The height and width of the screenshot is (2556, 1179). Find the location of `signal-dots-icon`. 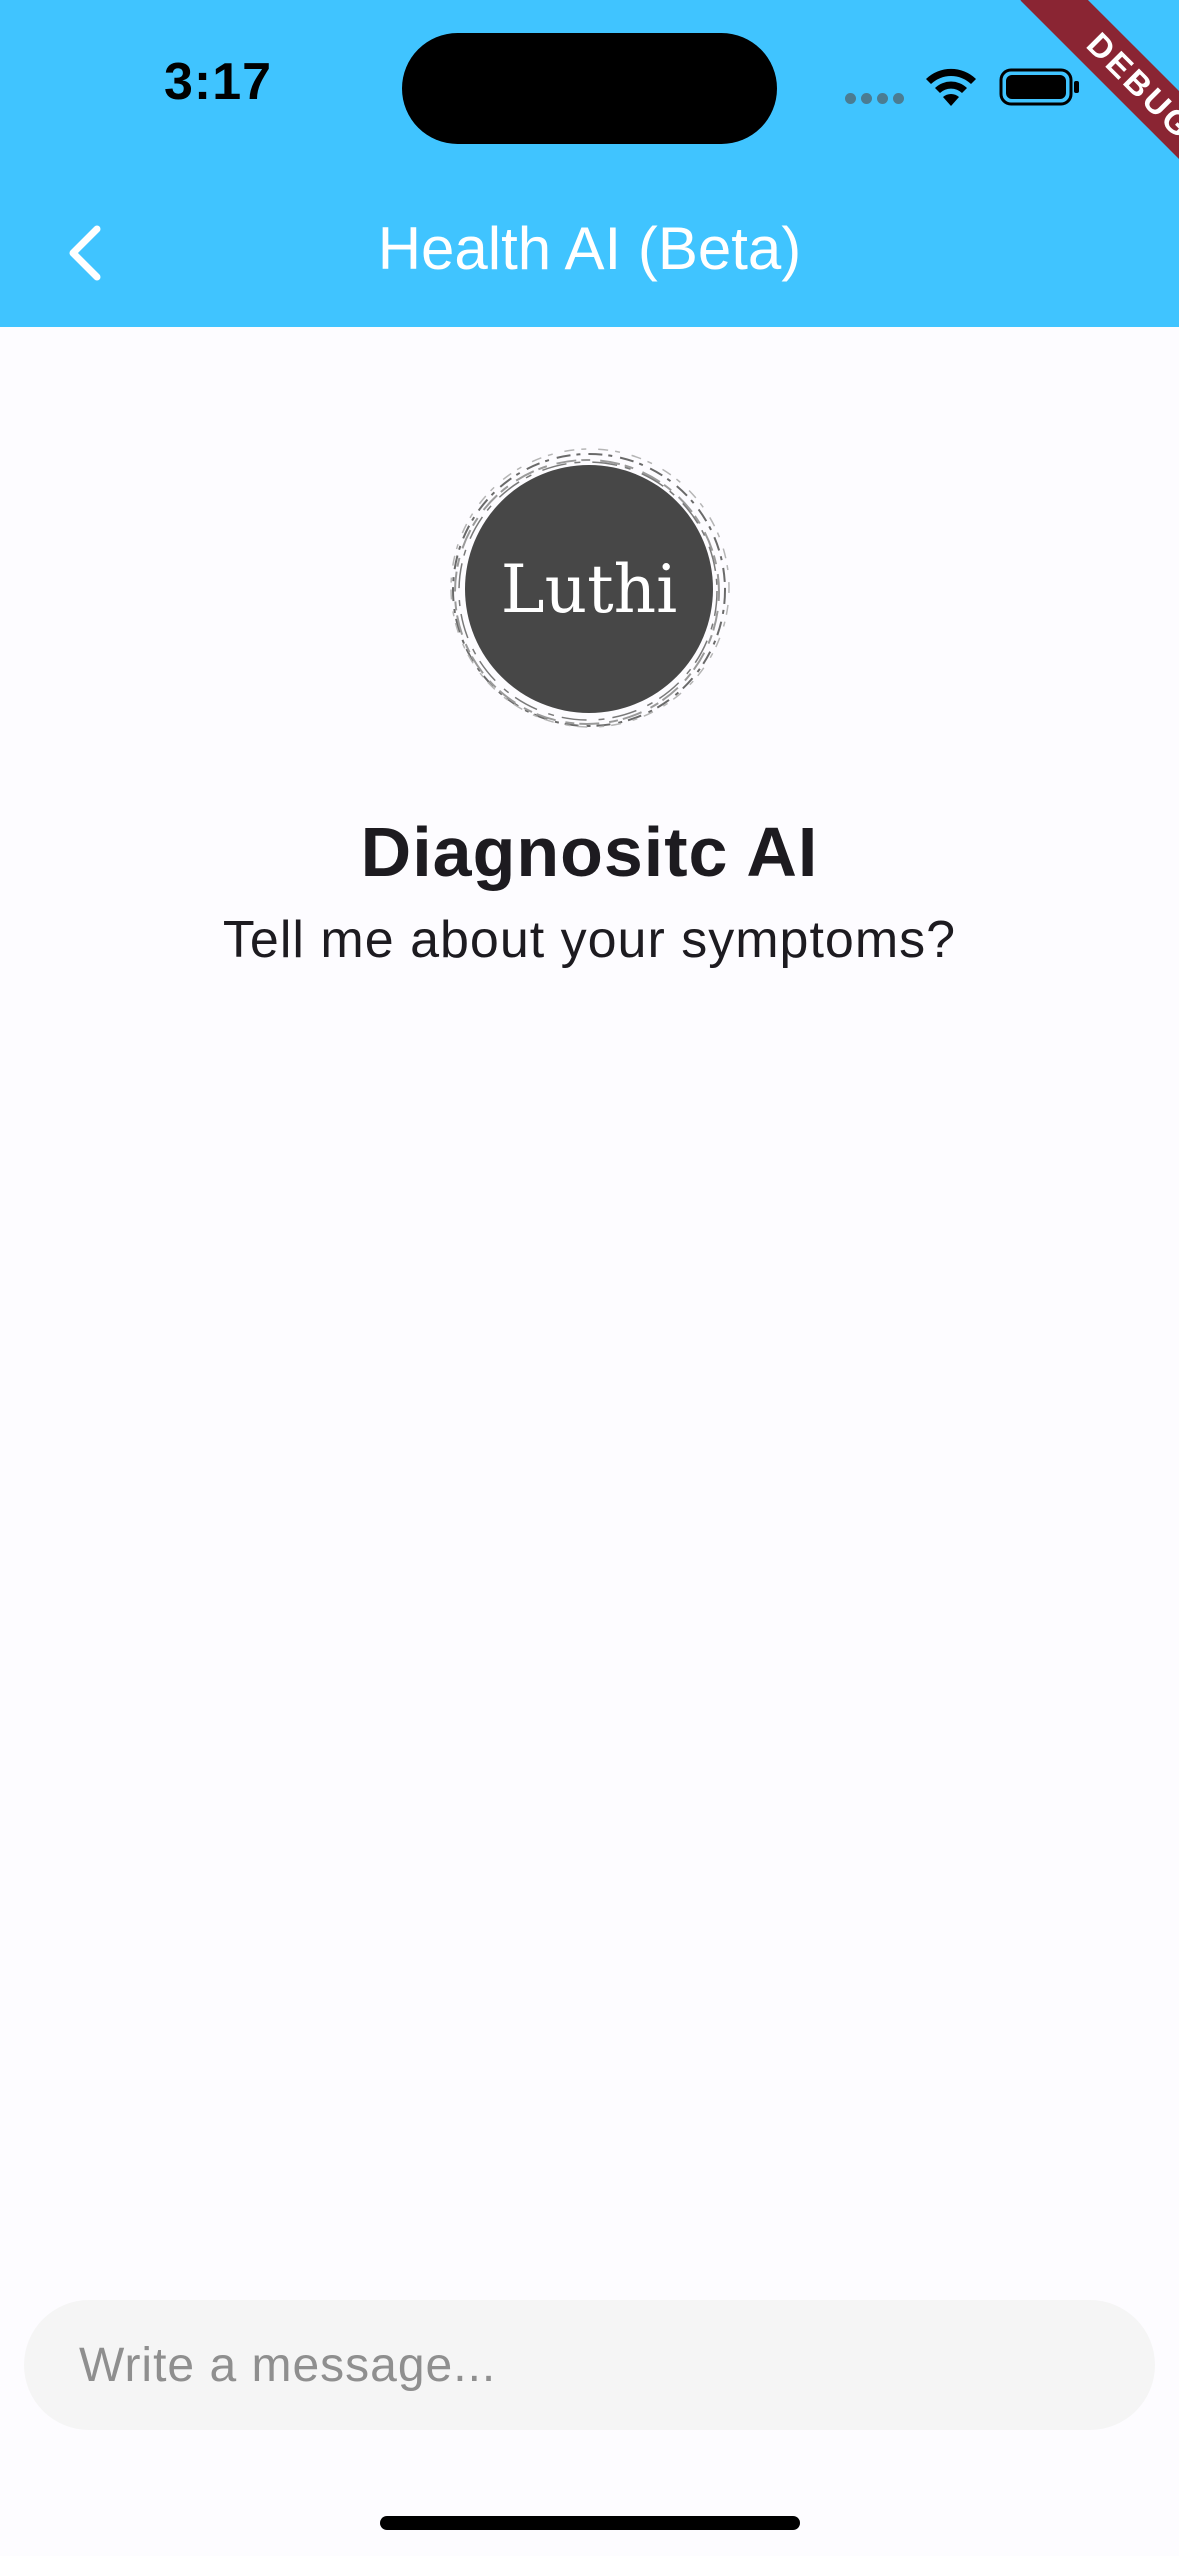

signal-dots-icon is located at coordinates (875, 99).